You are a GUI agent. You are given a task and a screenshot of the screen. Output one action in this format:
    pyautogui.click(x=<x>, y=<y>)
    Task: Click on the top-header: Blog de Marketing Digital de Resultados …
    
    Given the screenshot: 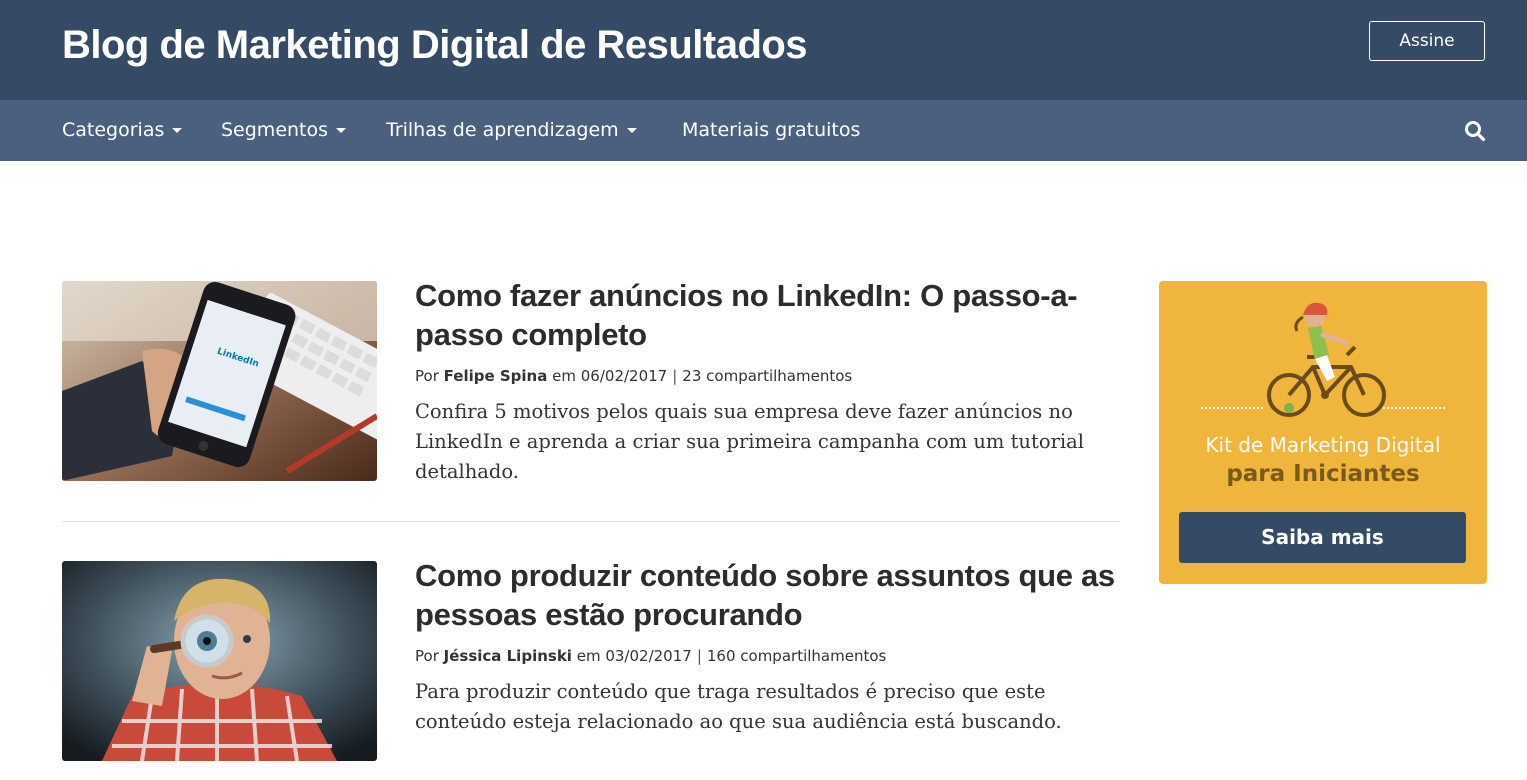 What is the action you would take?
    pyautogui.click(x=763, y=50)
    